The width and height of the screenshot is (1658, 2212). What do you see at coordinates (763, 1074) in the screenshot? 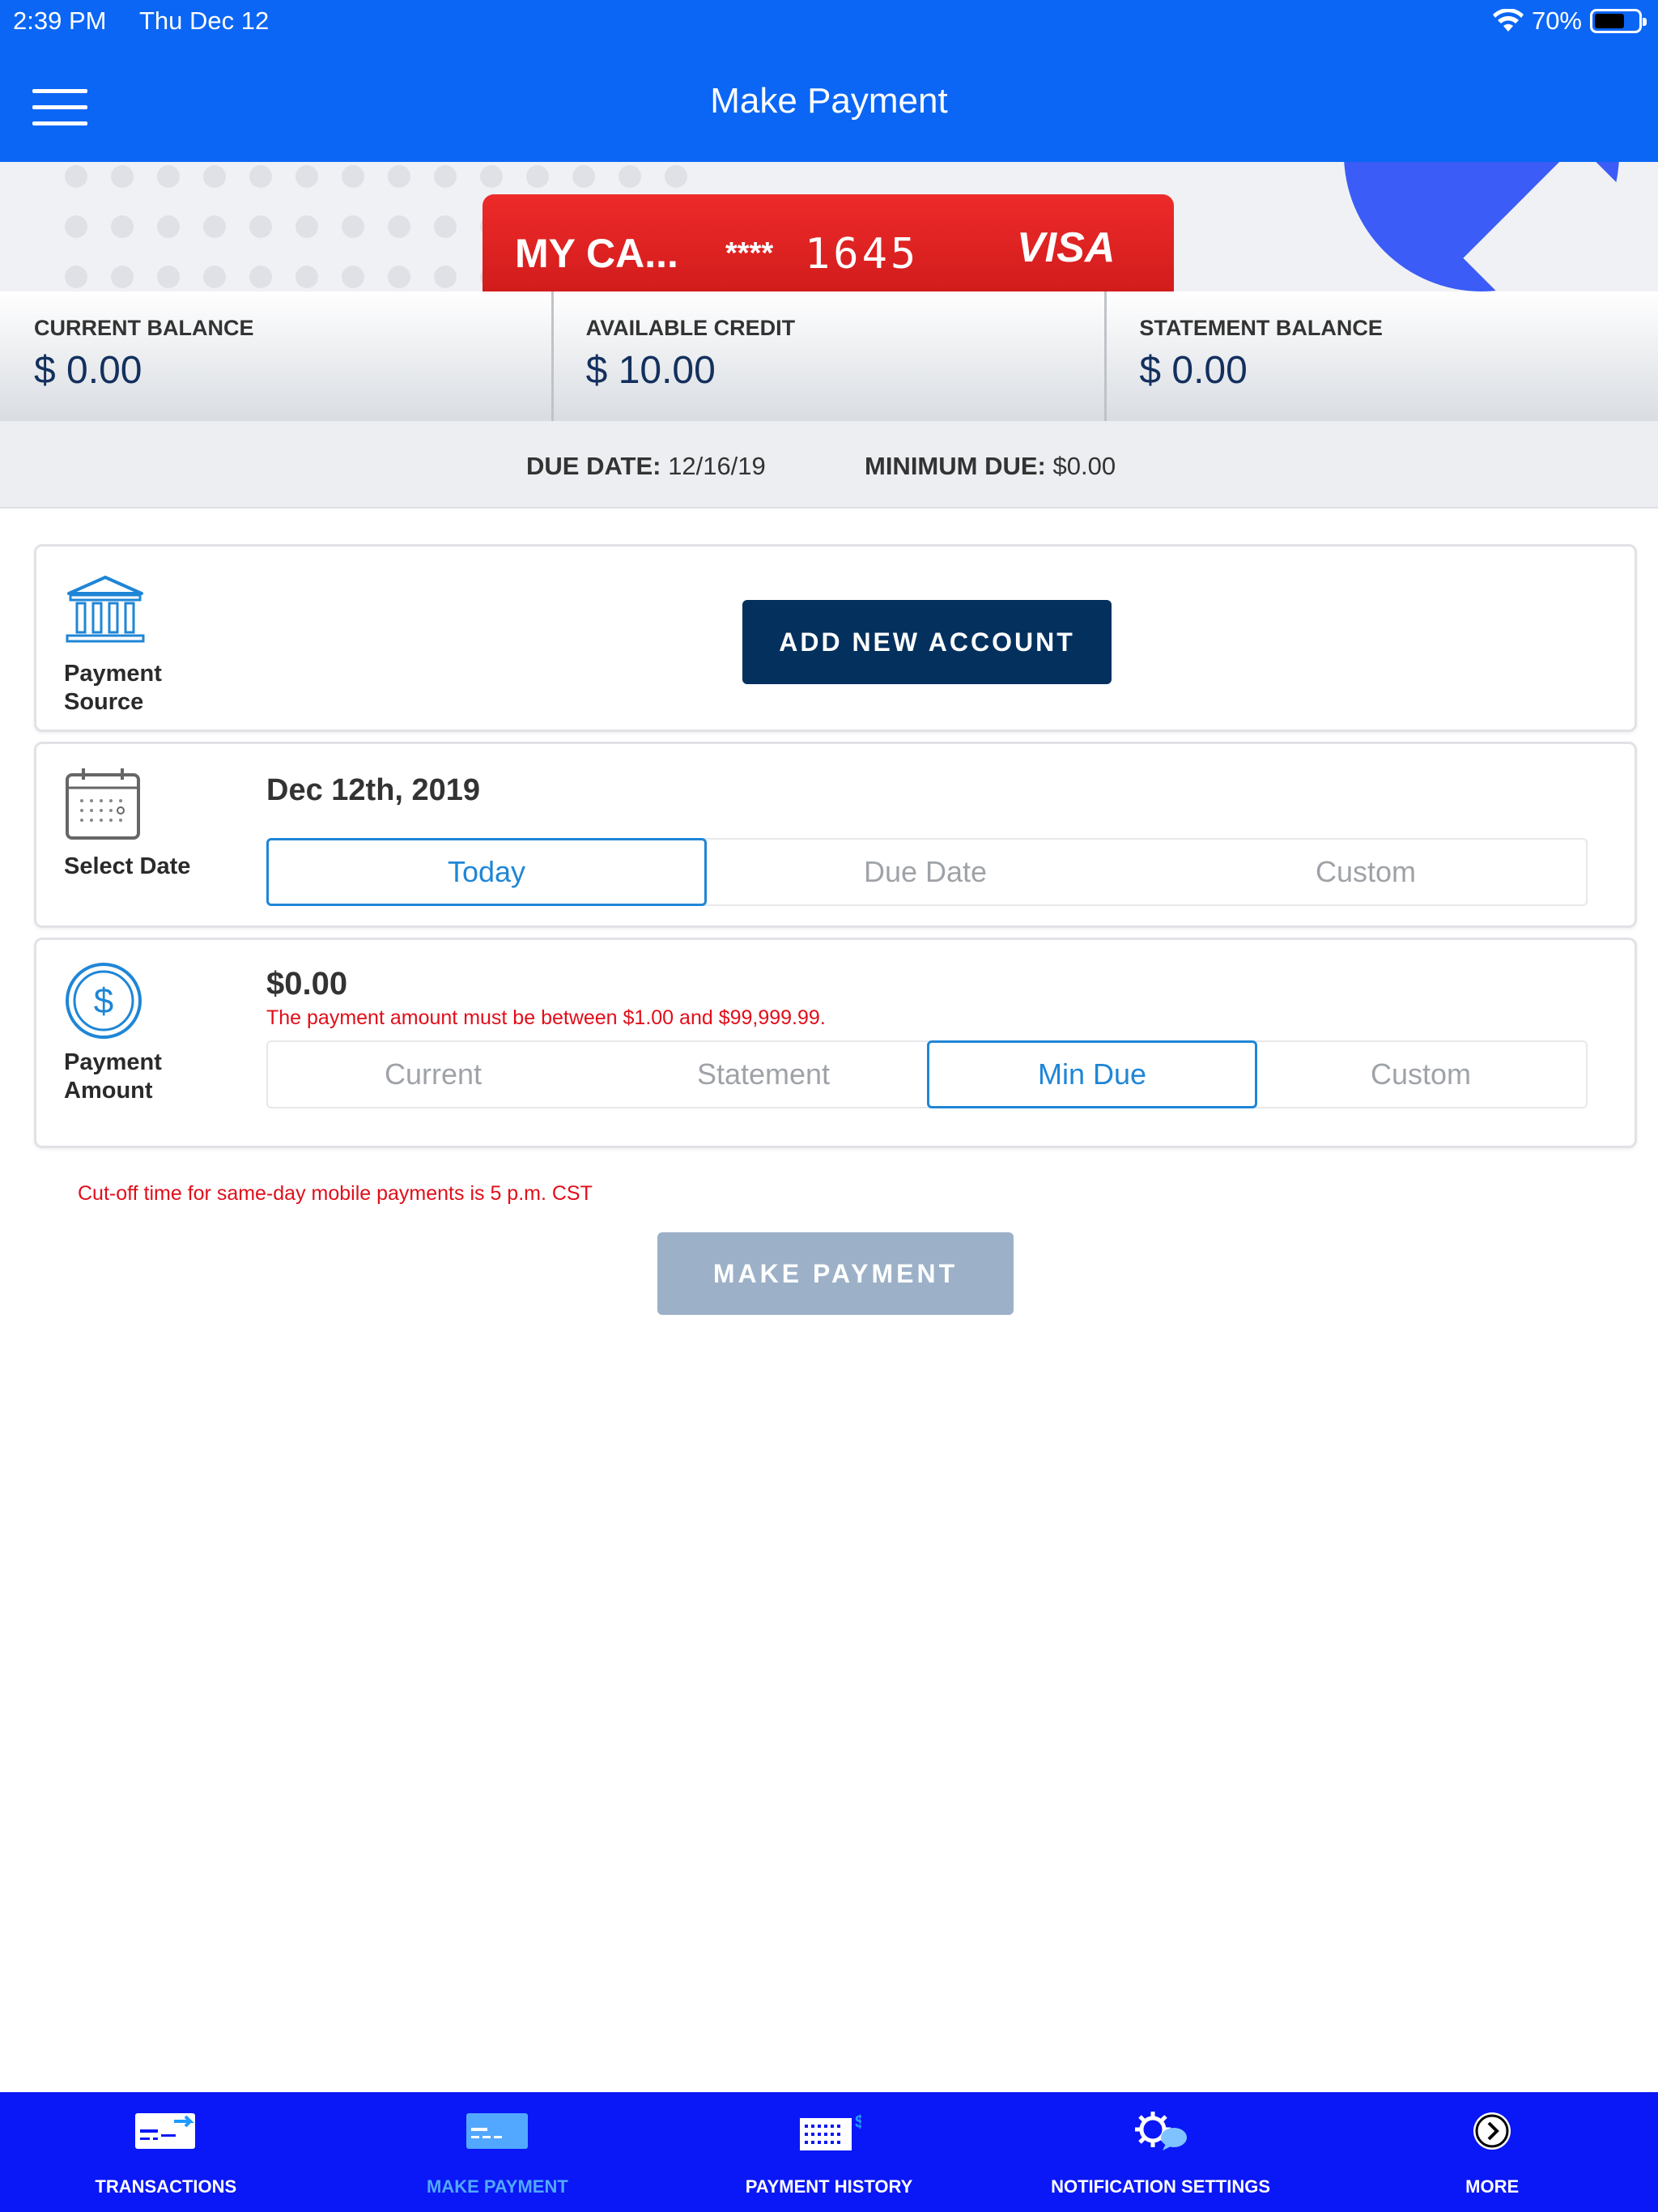
I see `amount-option-statement: Statement` at bounding box center [763, 1074].